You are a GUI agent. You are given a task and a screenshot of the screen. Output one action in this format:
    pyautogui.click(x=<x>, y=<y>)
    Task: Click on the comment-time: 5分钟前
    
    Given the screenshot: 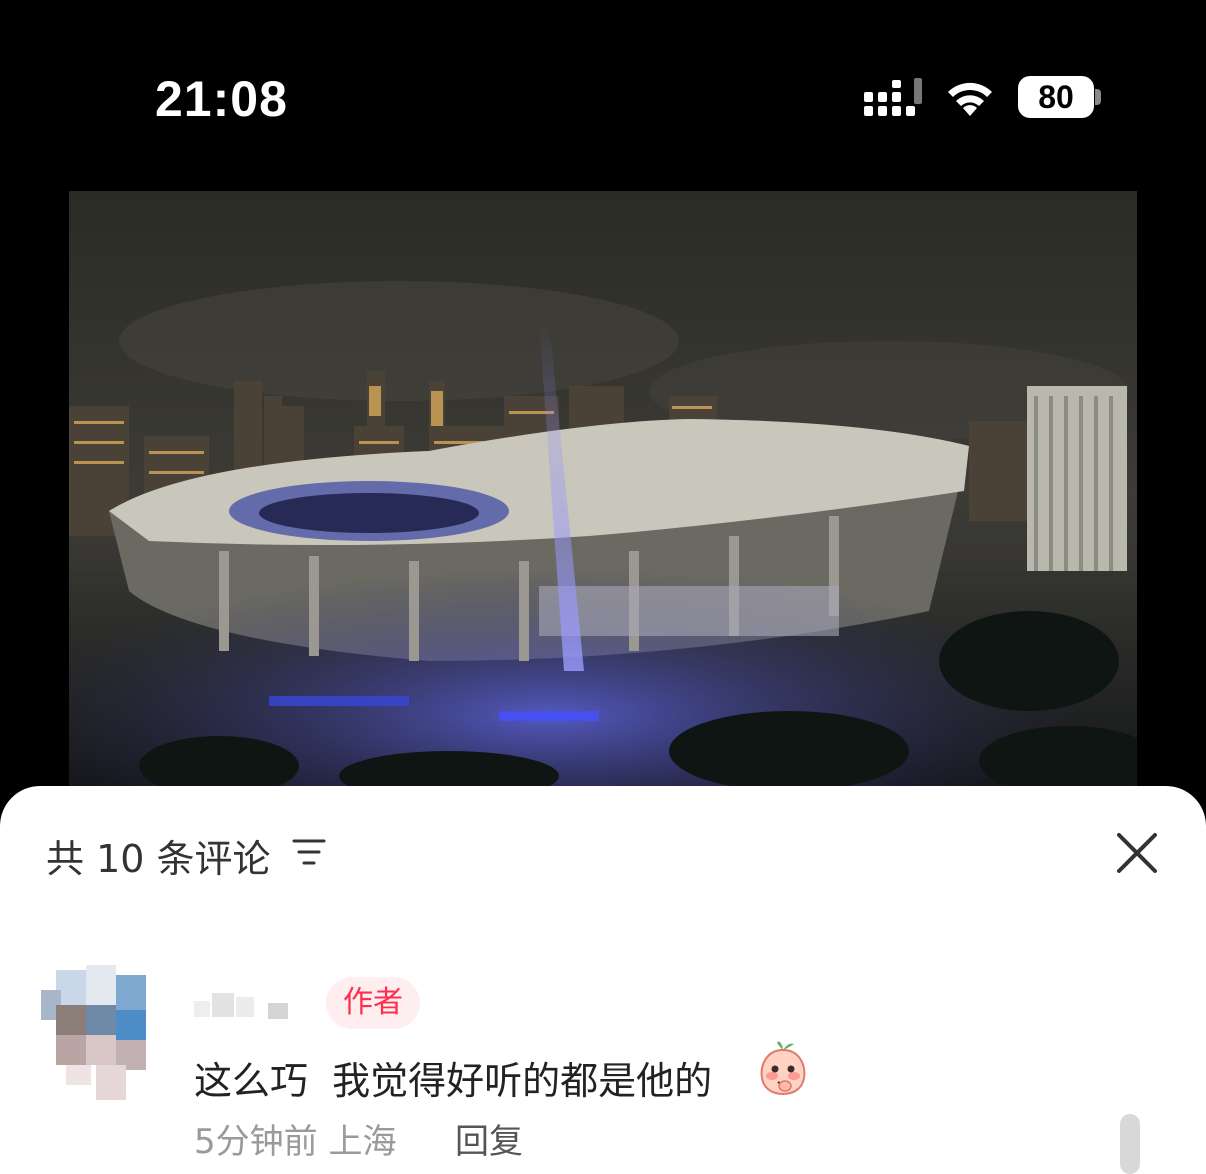 What is the action you would take?
    pyautogui.click(x=256, y=1142)
    